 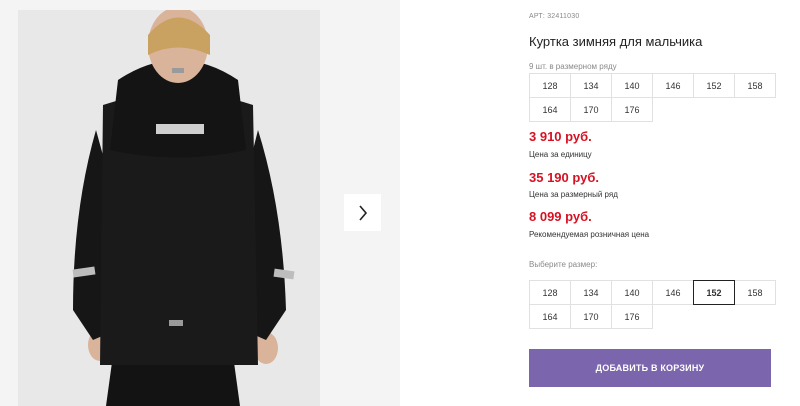 I want to click on size-row-cell: 176, so click(x=632, y=109).